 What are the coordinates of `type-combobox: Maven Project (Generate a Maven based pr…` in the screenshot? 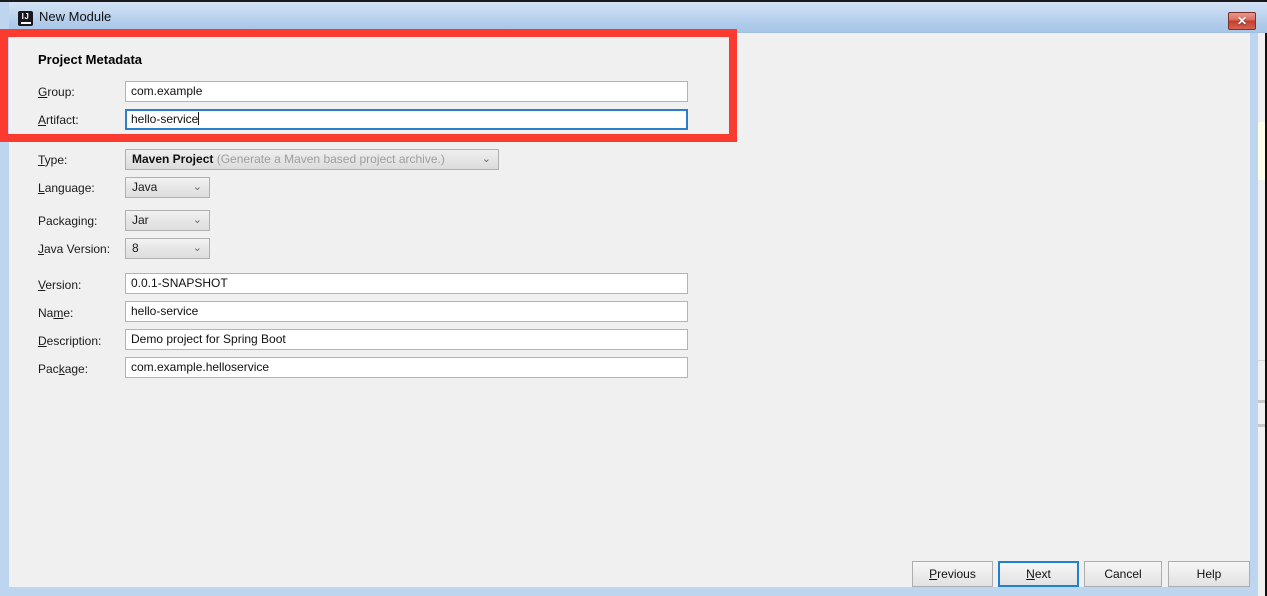 It's located at (312, 159).